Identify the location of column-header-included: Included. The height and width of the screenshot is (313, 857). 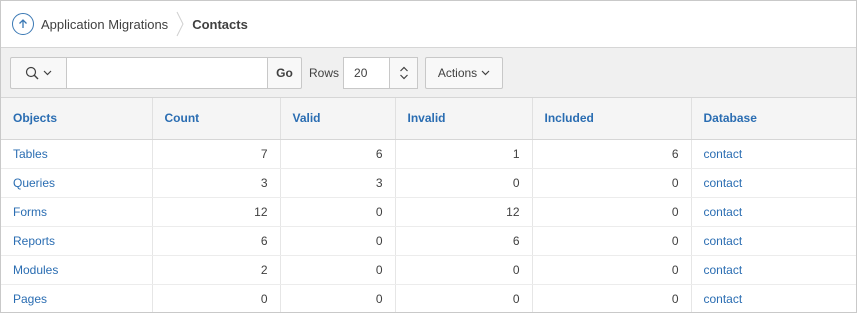
(612, 119).